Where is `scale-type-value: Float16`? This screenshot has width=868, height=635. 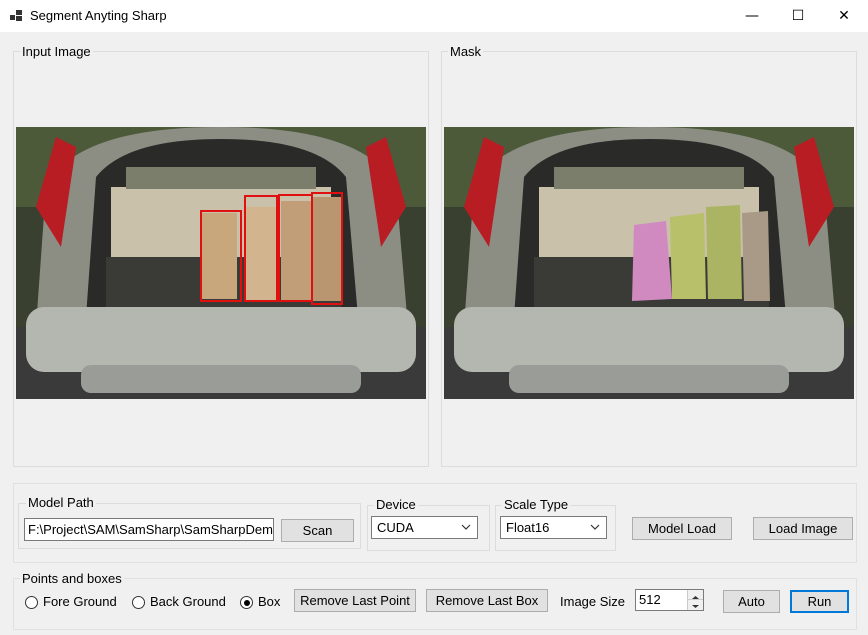
scale-type-value: Float16 is located at coordinates (528, 527).